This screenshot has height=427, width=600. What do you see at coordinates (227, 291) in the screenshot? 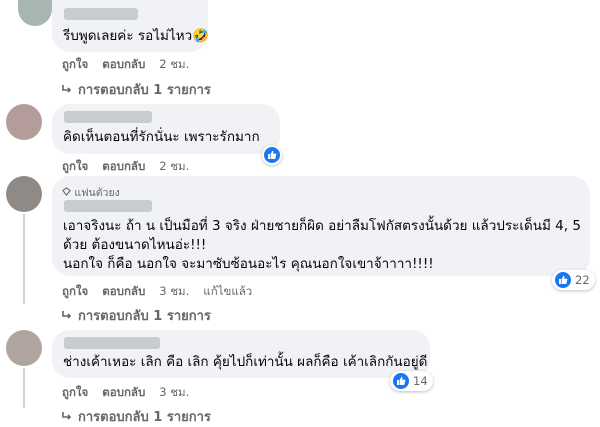
I see `edited-label: แก้ไขแล้ว` at bounding box center [227, 291].